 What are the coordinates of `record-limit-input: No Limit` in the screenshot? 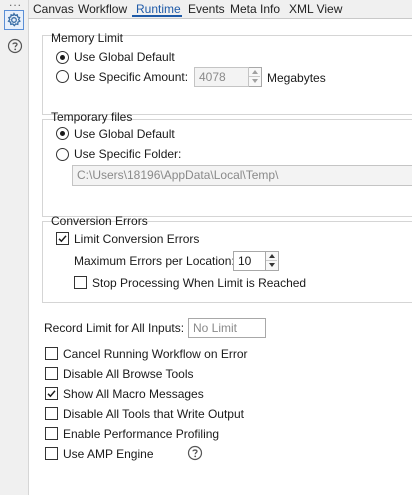 It's located at (227, 328).